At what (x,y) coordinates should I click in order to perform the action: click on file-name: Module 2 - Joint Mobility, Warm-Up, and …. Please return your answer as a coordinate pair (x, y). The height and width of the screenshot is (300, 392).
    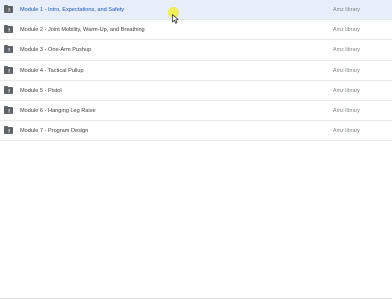
    Looking at the image, I should click on (82, 30).